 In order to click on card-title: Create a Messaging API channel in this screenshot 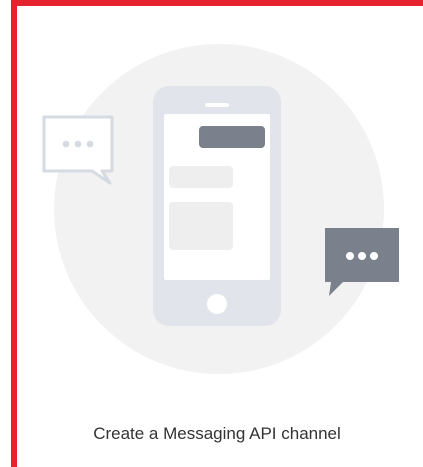, I will do `click(217, 433)`.